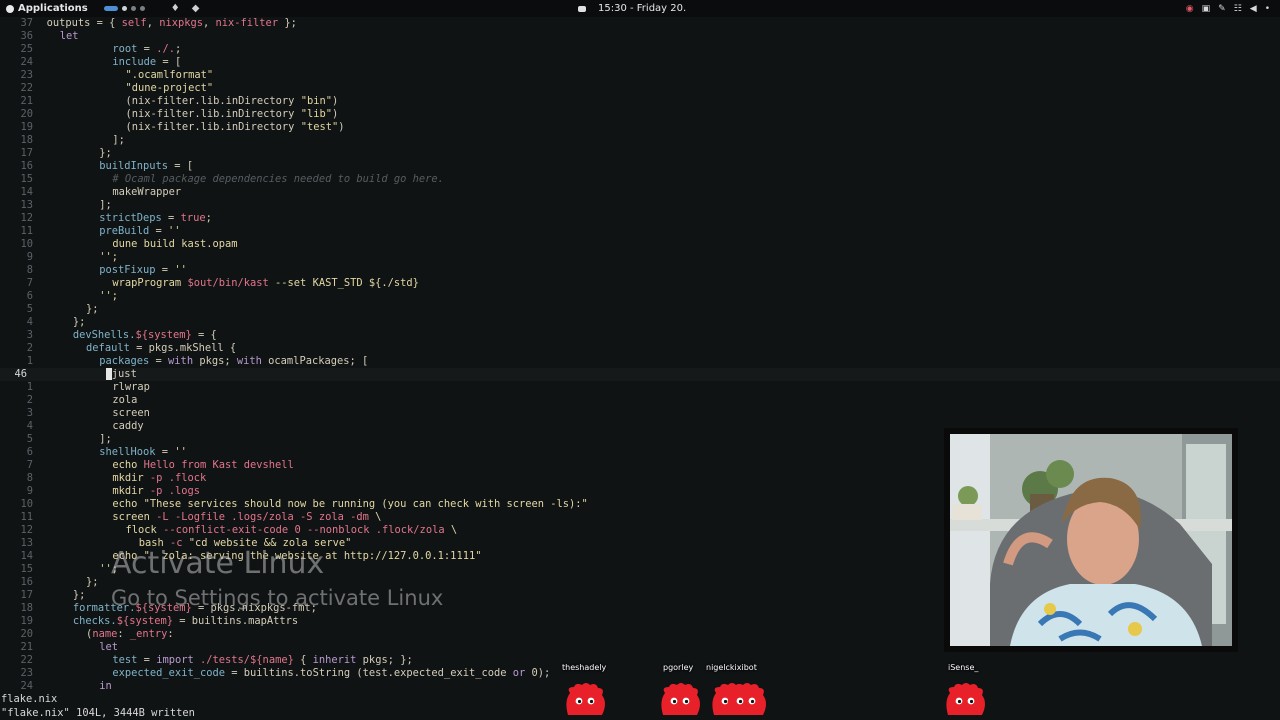 The width and height of the screenshot is (1280, 720). I want to click on command-line-message: "flake.nix" 104L, 3444B written, so click(98, 713).